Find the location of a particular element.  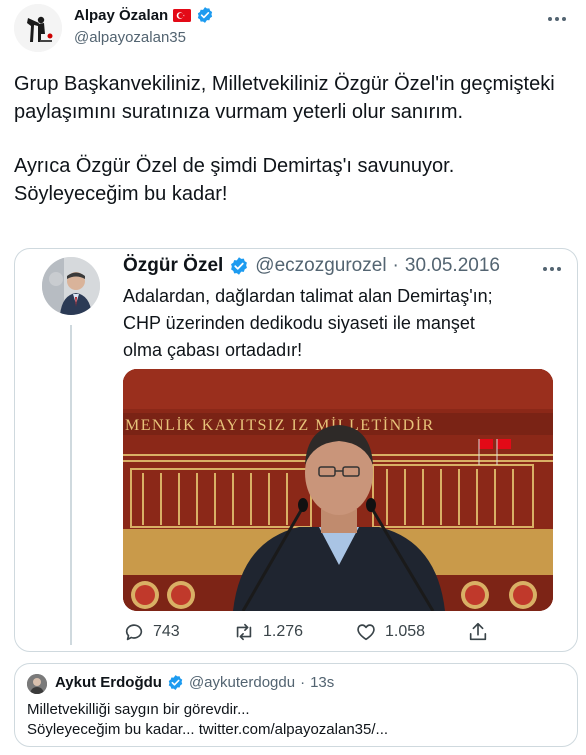

embedded-tweet-actions: 743 1.276 1.058 is located at coordinates (333, 633).